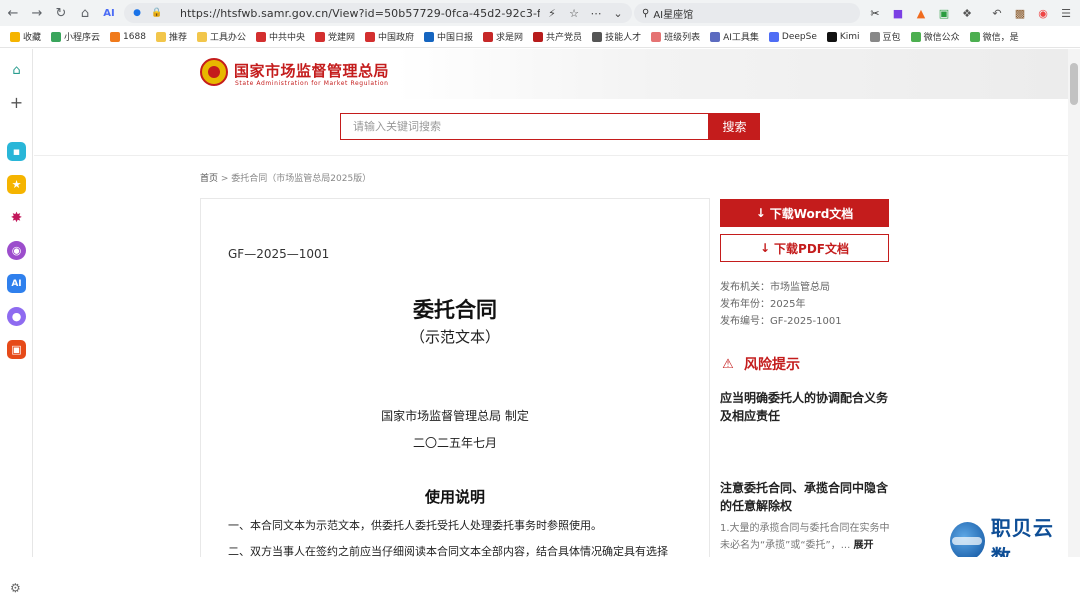 The width and height of the screenshot is (1080, 595). I want to click on bookmark-item: 收藏, so click(25, 36).